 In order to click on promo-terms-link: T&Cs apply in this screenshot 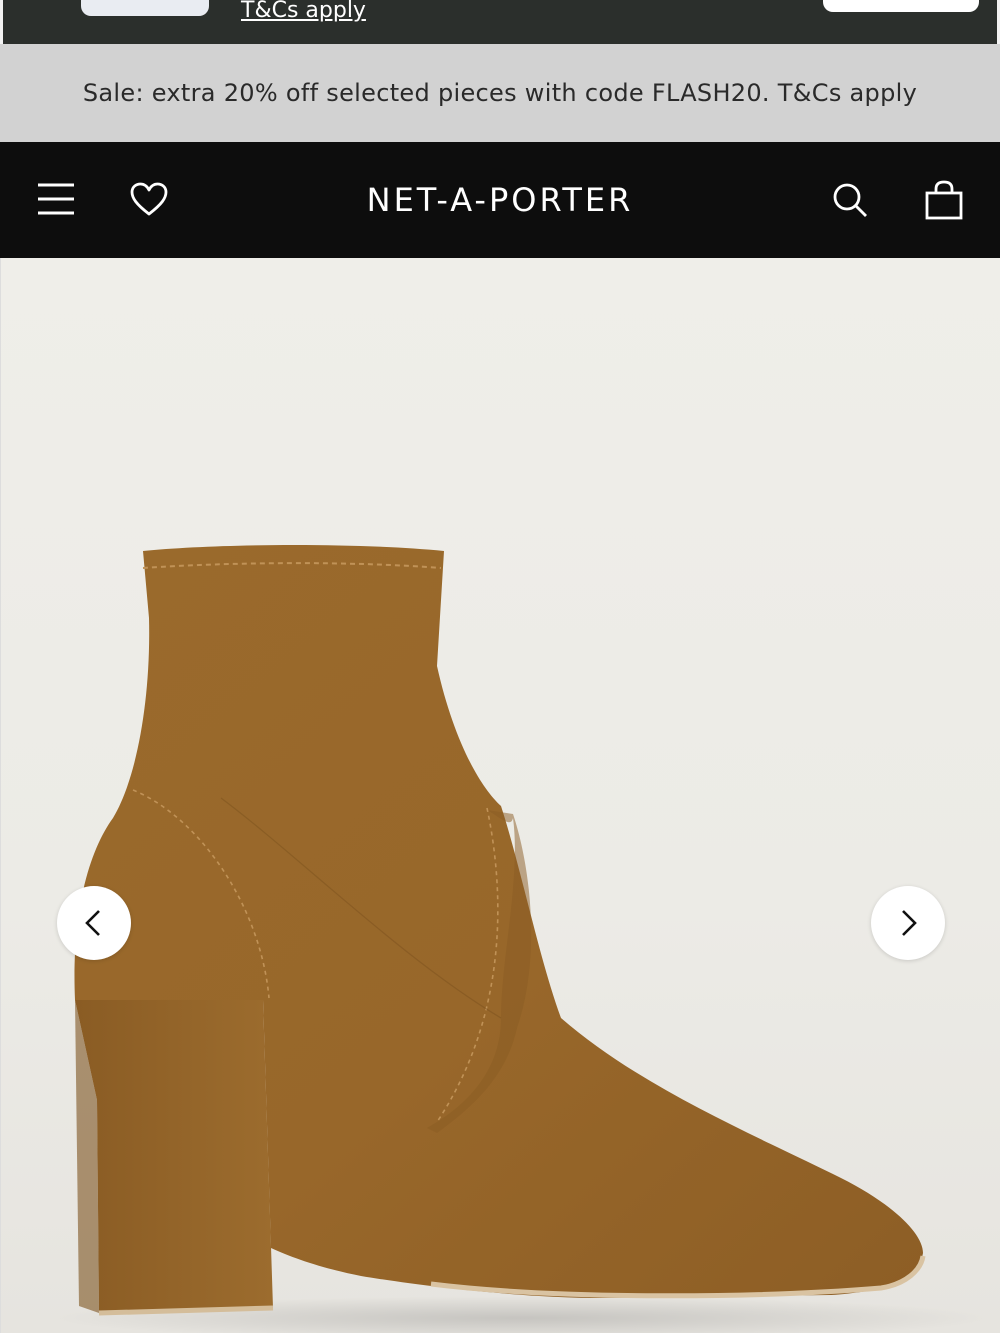, I will do `click(303, 11)`.